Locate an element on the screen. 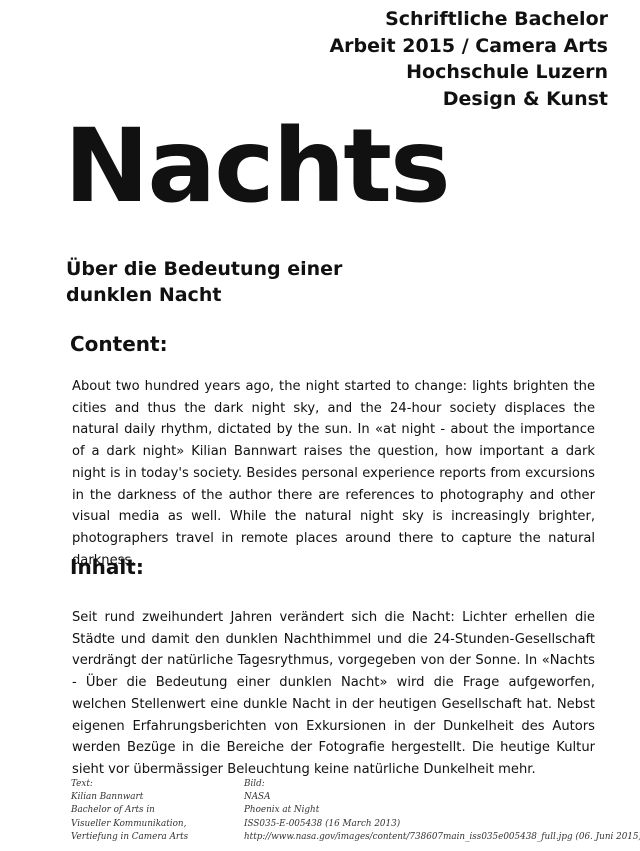 This screenshot has height=851, width=640. subtitle: Über die Bedeutung einer dunklen Nacht is located at coordinates (204, 282).